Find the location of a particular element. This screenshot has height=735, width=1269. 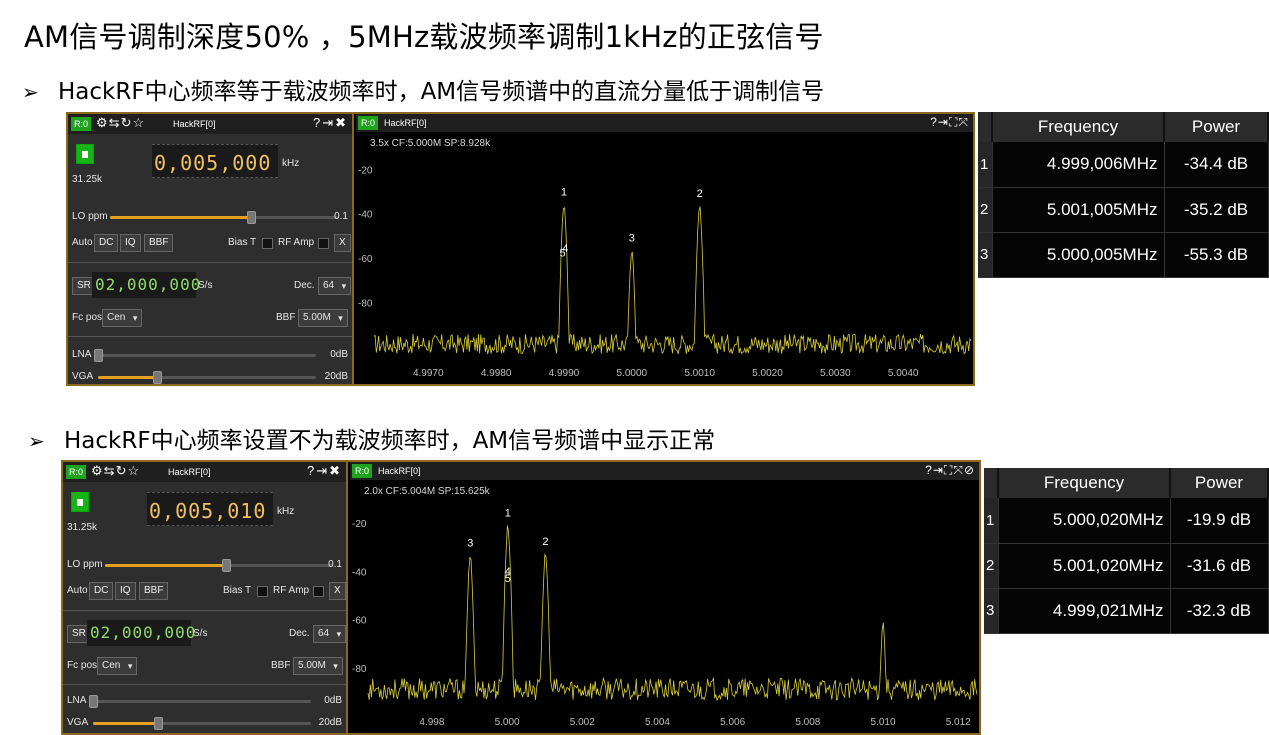

marker-label: 3 is located at coordinates (632, 239).